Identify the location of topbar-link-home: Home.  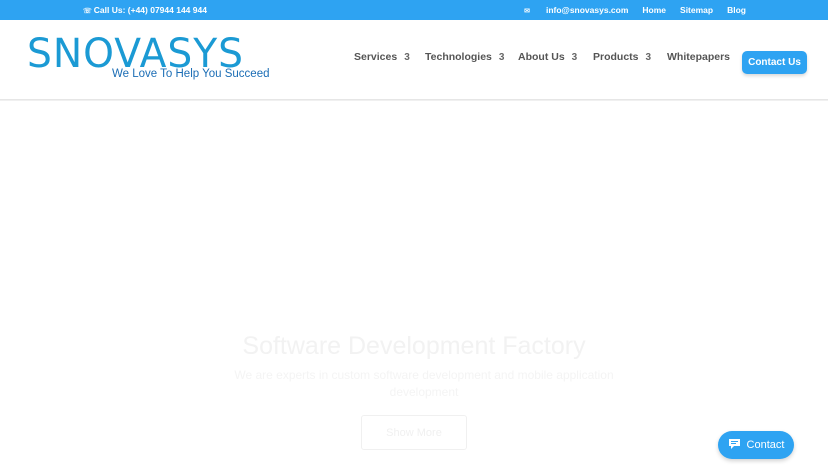
(654, 10).